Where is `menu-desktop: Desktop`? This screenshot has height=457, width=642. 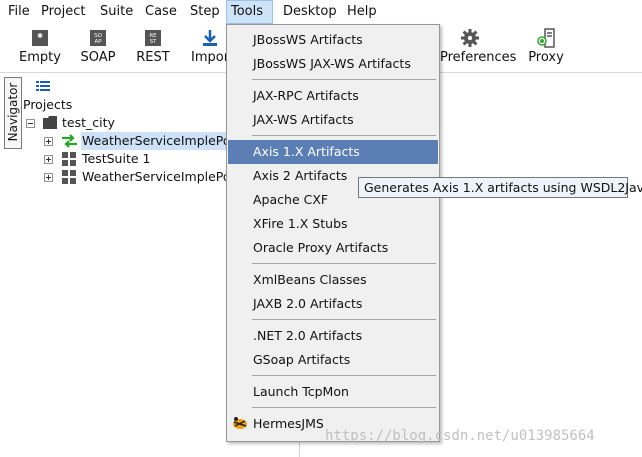
menu-desktop: Desktop is located at coordinates (310, 12).